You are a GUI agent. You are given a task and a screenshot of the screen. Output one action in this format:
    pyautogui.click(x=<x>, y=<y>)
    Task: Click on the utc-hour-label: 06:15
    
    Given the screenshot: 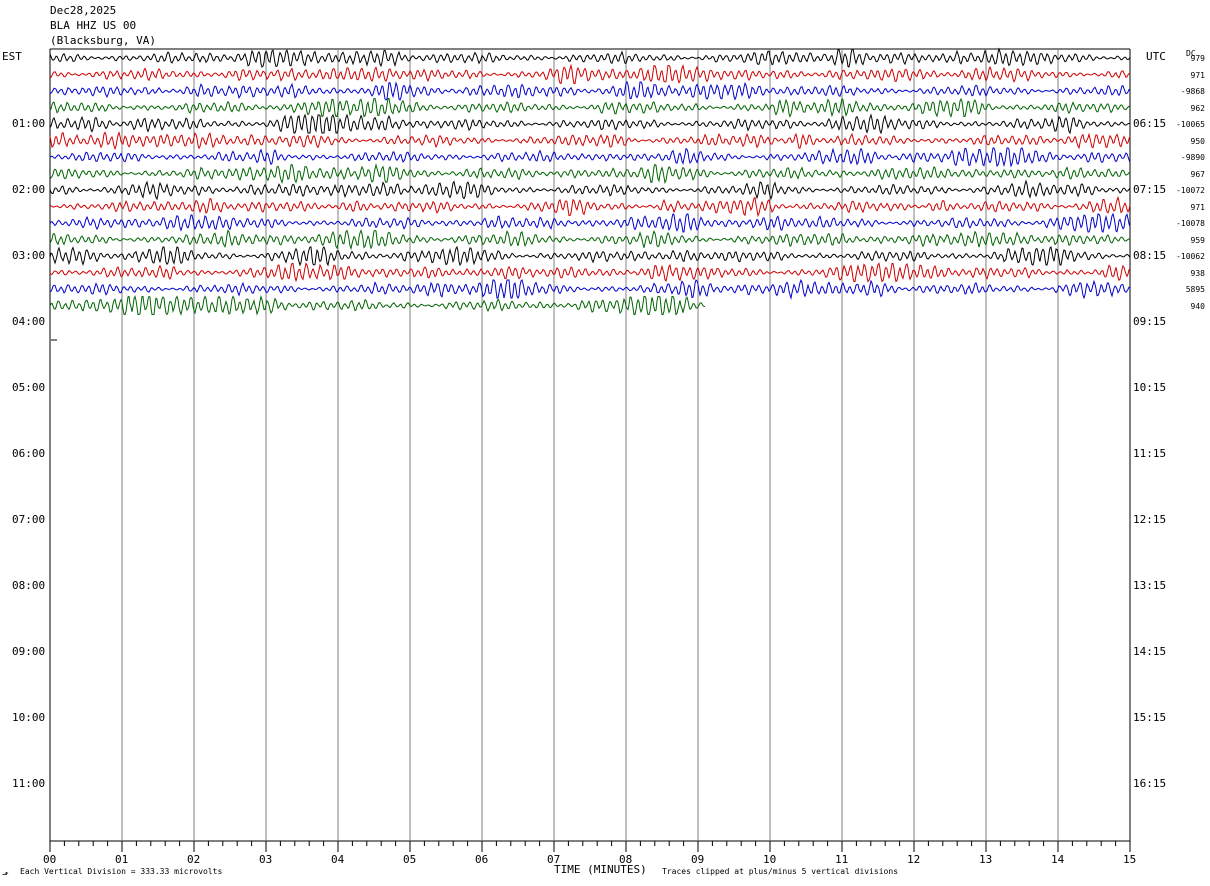 What is the action you would take?
    pyautogui.click(x=1150, y=123)
    